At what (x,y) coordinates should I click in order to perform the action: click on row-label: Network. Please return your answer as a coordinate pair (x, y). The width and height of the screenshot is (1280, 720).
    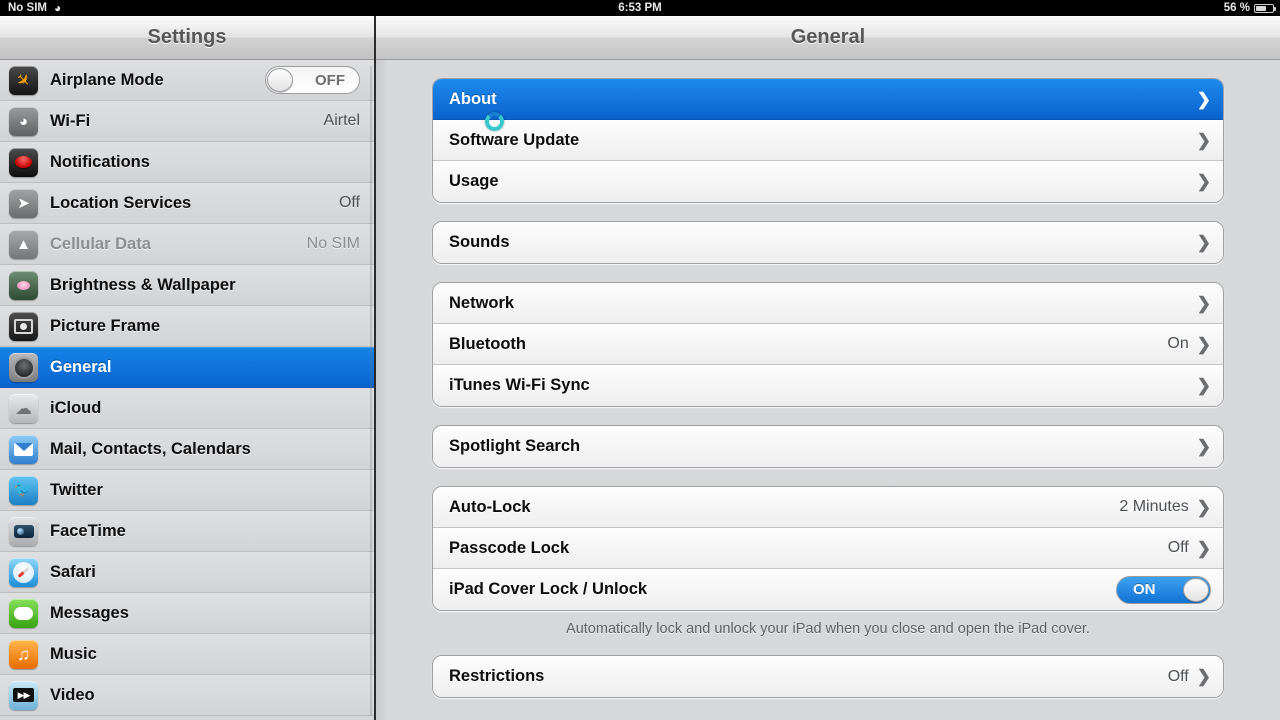
    Looking at the image, I should click on (482, 302).